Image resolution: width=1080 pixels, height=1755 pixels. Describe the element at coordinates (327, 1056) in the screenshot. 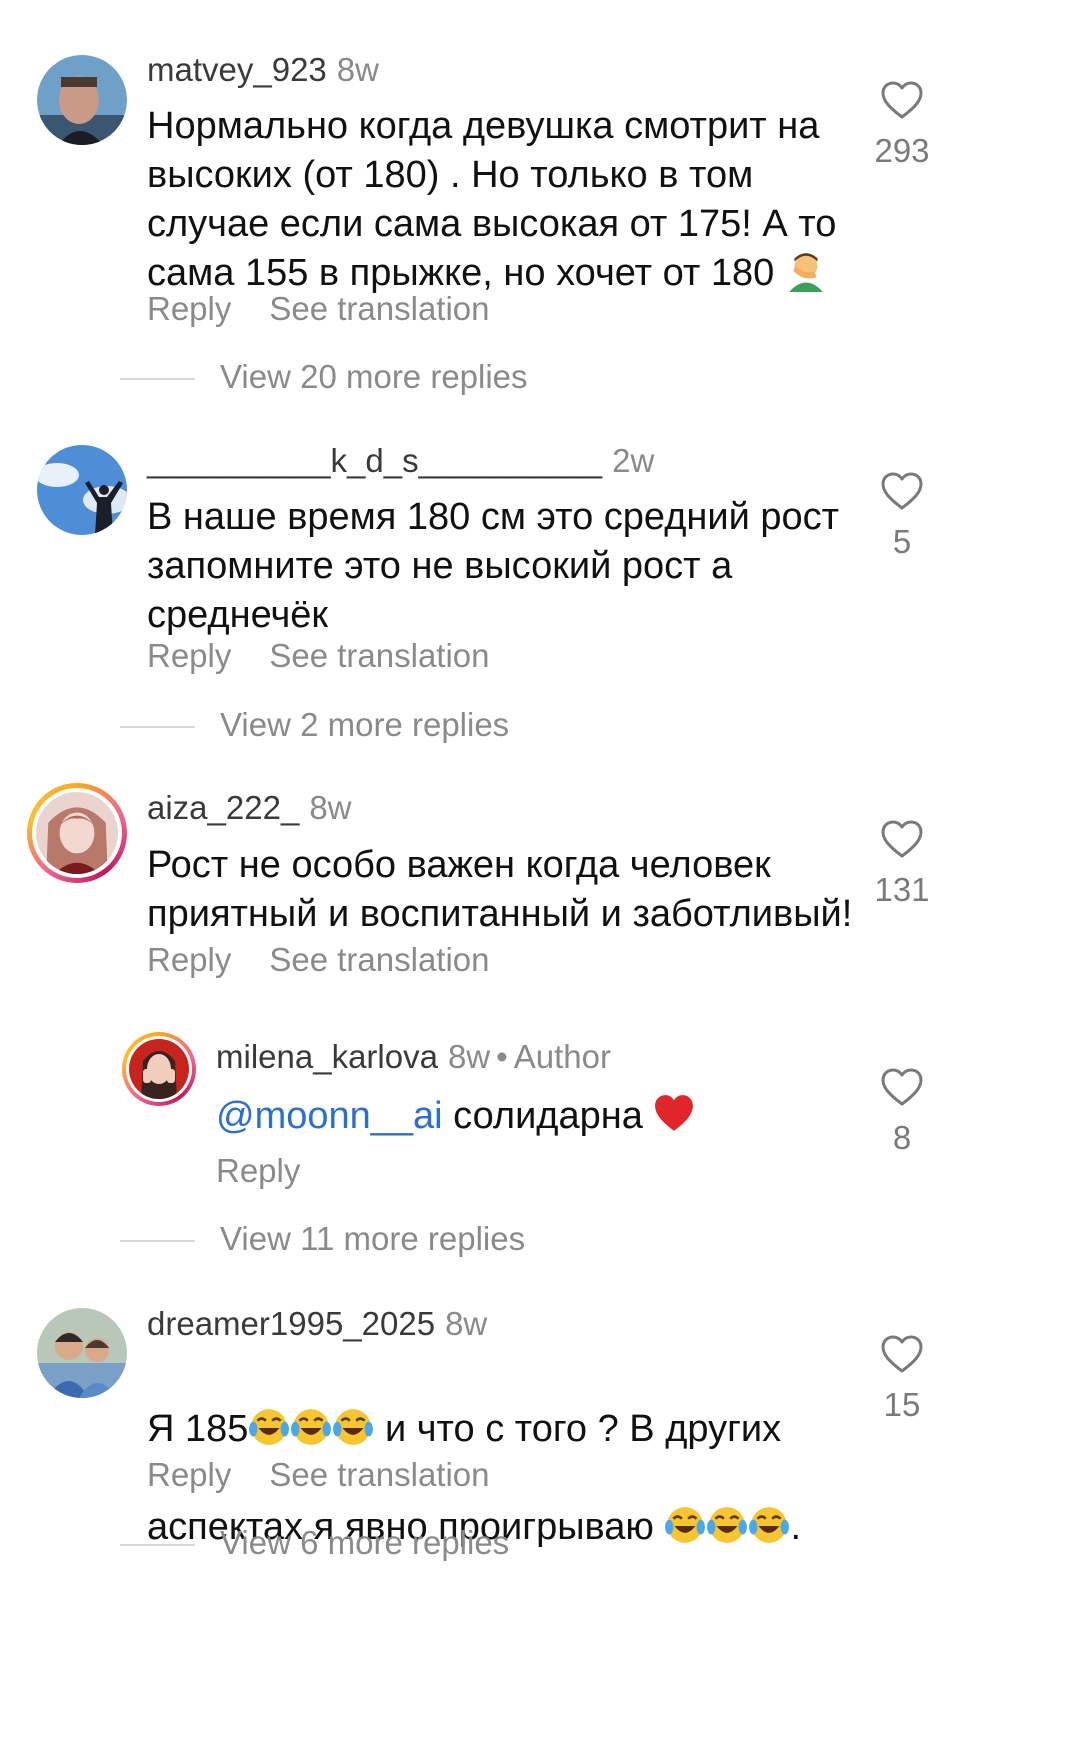

I see `reply-username: milena_karlova` at that location.